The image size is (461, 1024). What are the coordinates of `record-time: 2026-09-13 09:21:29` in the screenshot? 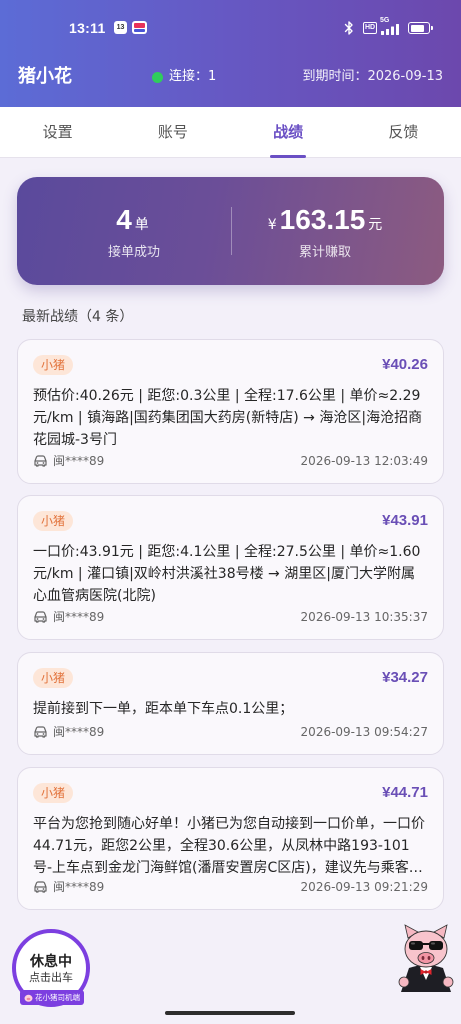 It's located at (364, 887).